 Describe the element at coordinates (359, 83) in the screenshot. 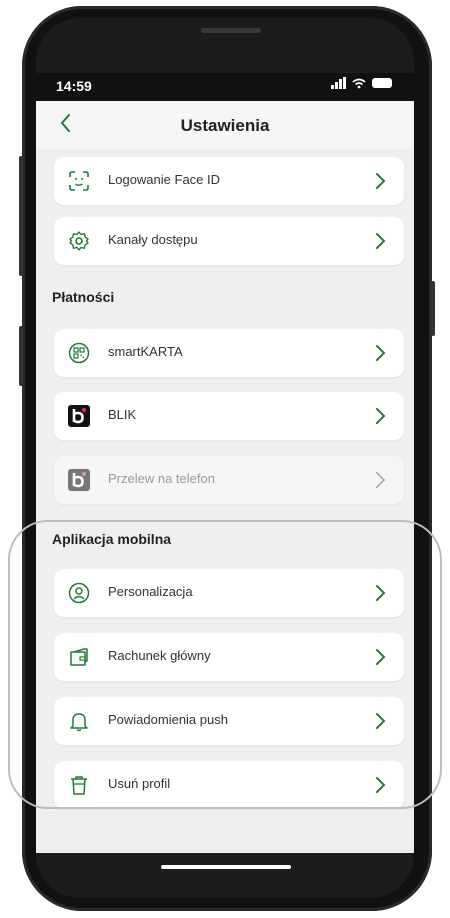

I see `wifi-icon` at that location.